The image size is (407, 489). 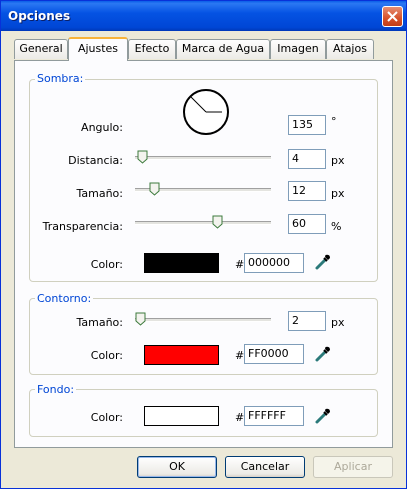 I want to click on tab-ajustes: Ajustes, so click(x=98, y=49).